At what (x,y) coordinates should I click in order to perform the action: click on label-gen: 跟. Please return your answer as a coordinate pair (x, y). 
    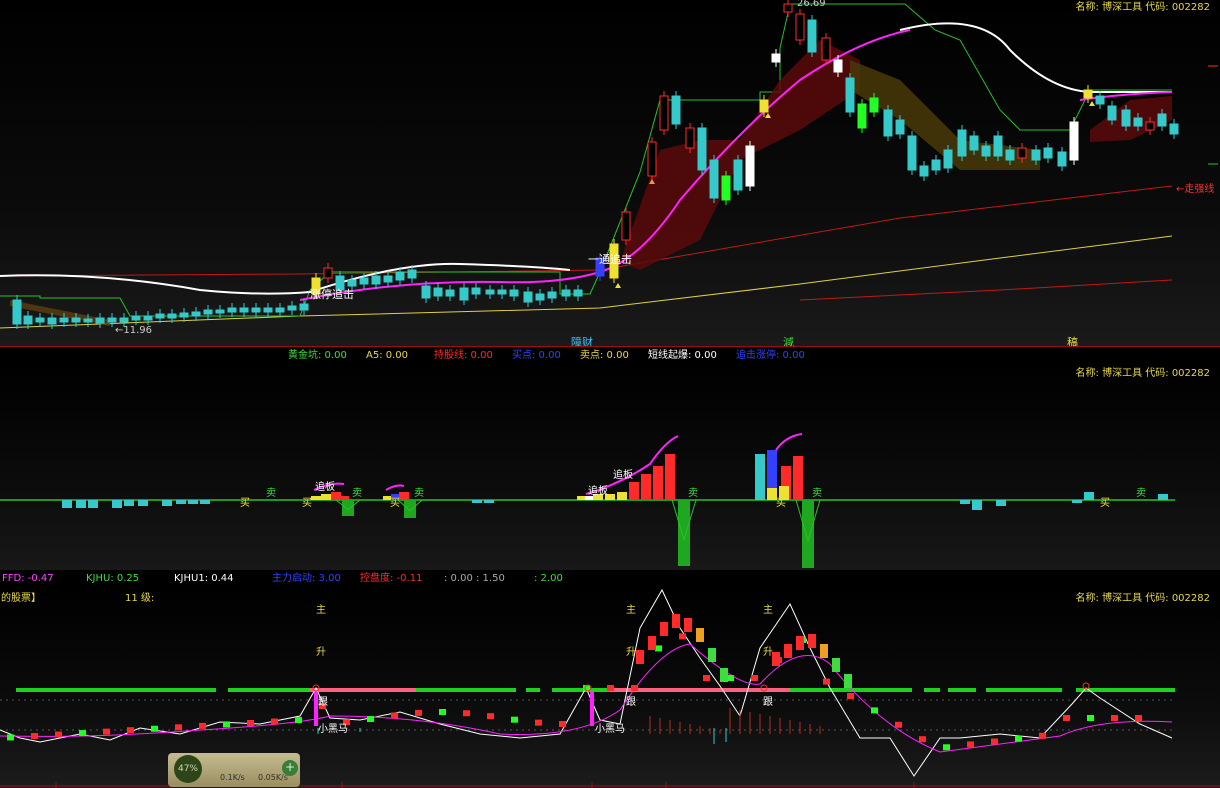
    Looking at the image, I should click on (631, 702).